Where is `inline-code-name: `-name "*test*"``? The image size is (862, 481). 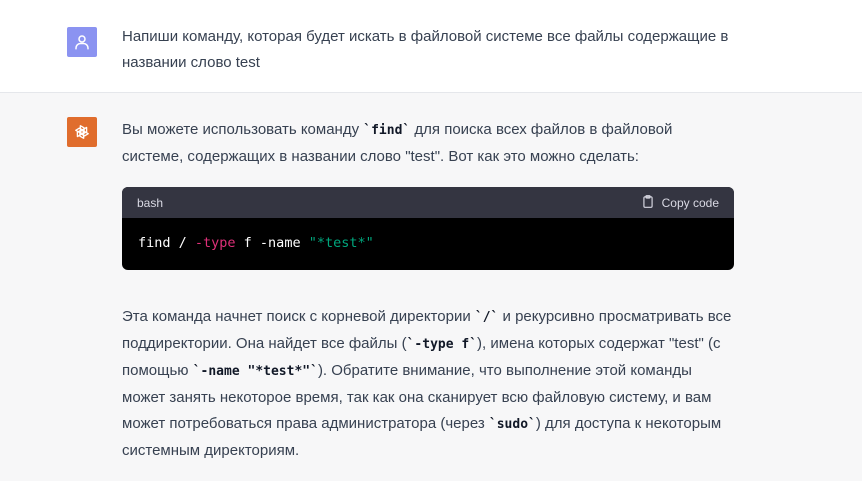
inline-code-name: `-name "*test*"` is located at coordinates (255, 371).